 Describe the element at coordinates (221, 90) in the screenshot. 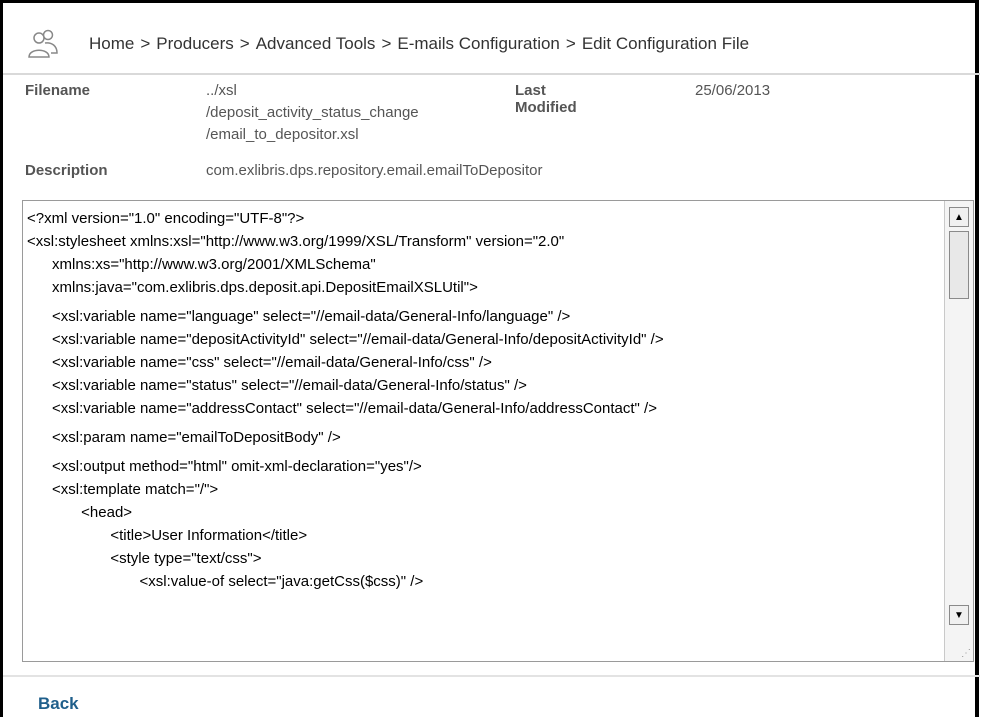

I see `filename-line: ../xsl` at that location.